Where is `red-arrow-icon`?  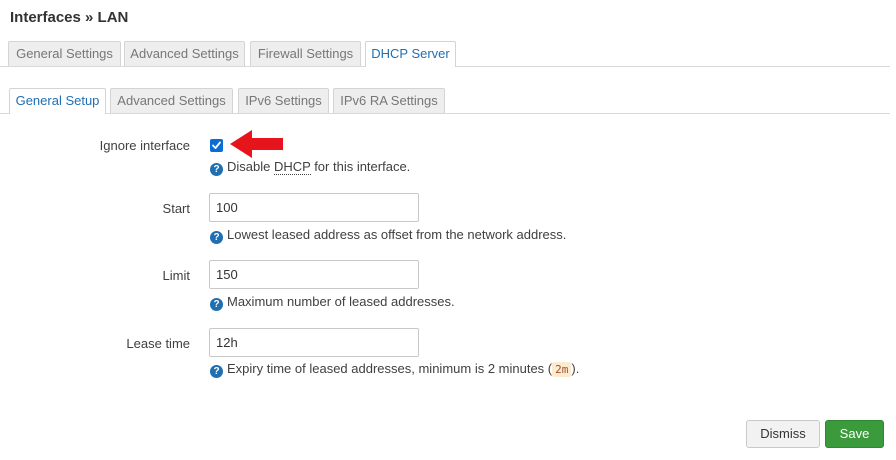 red-arrow-icon is located at coordinates (256, 144).